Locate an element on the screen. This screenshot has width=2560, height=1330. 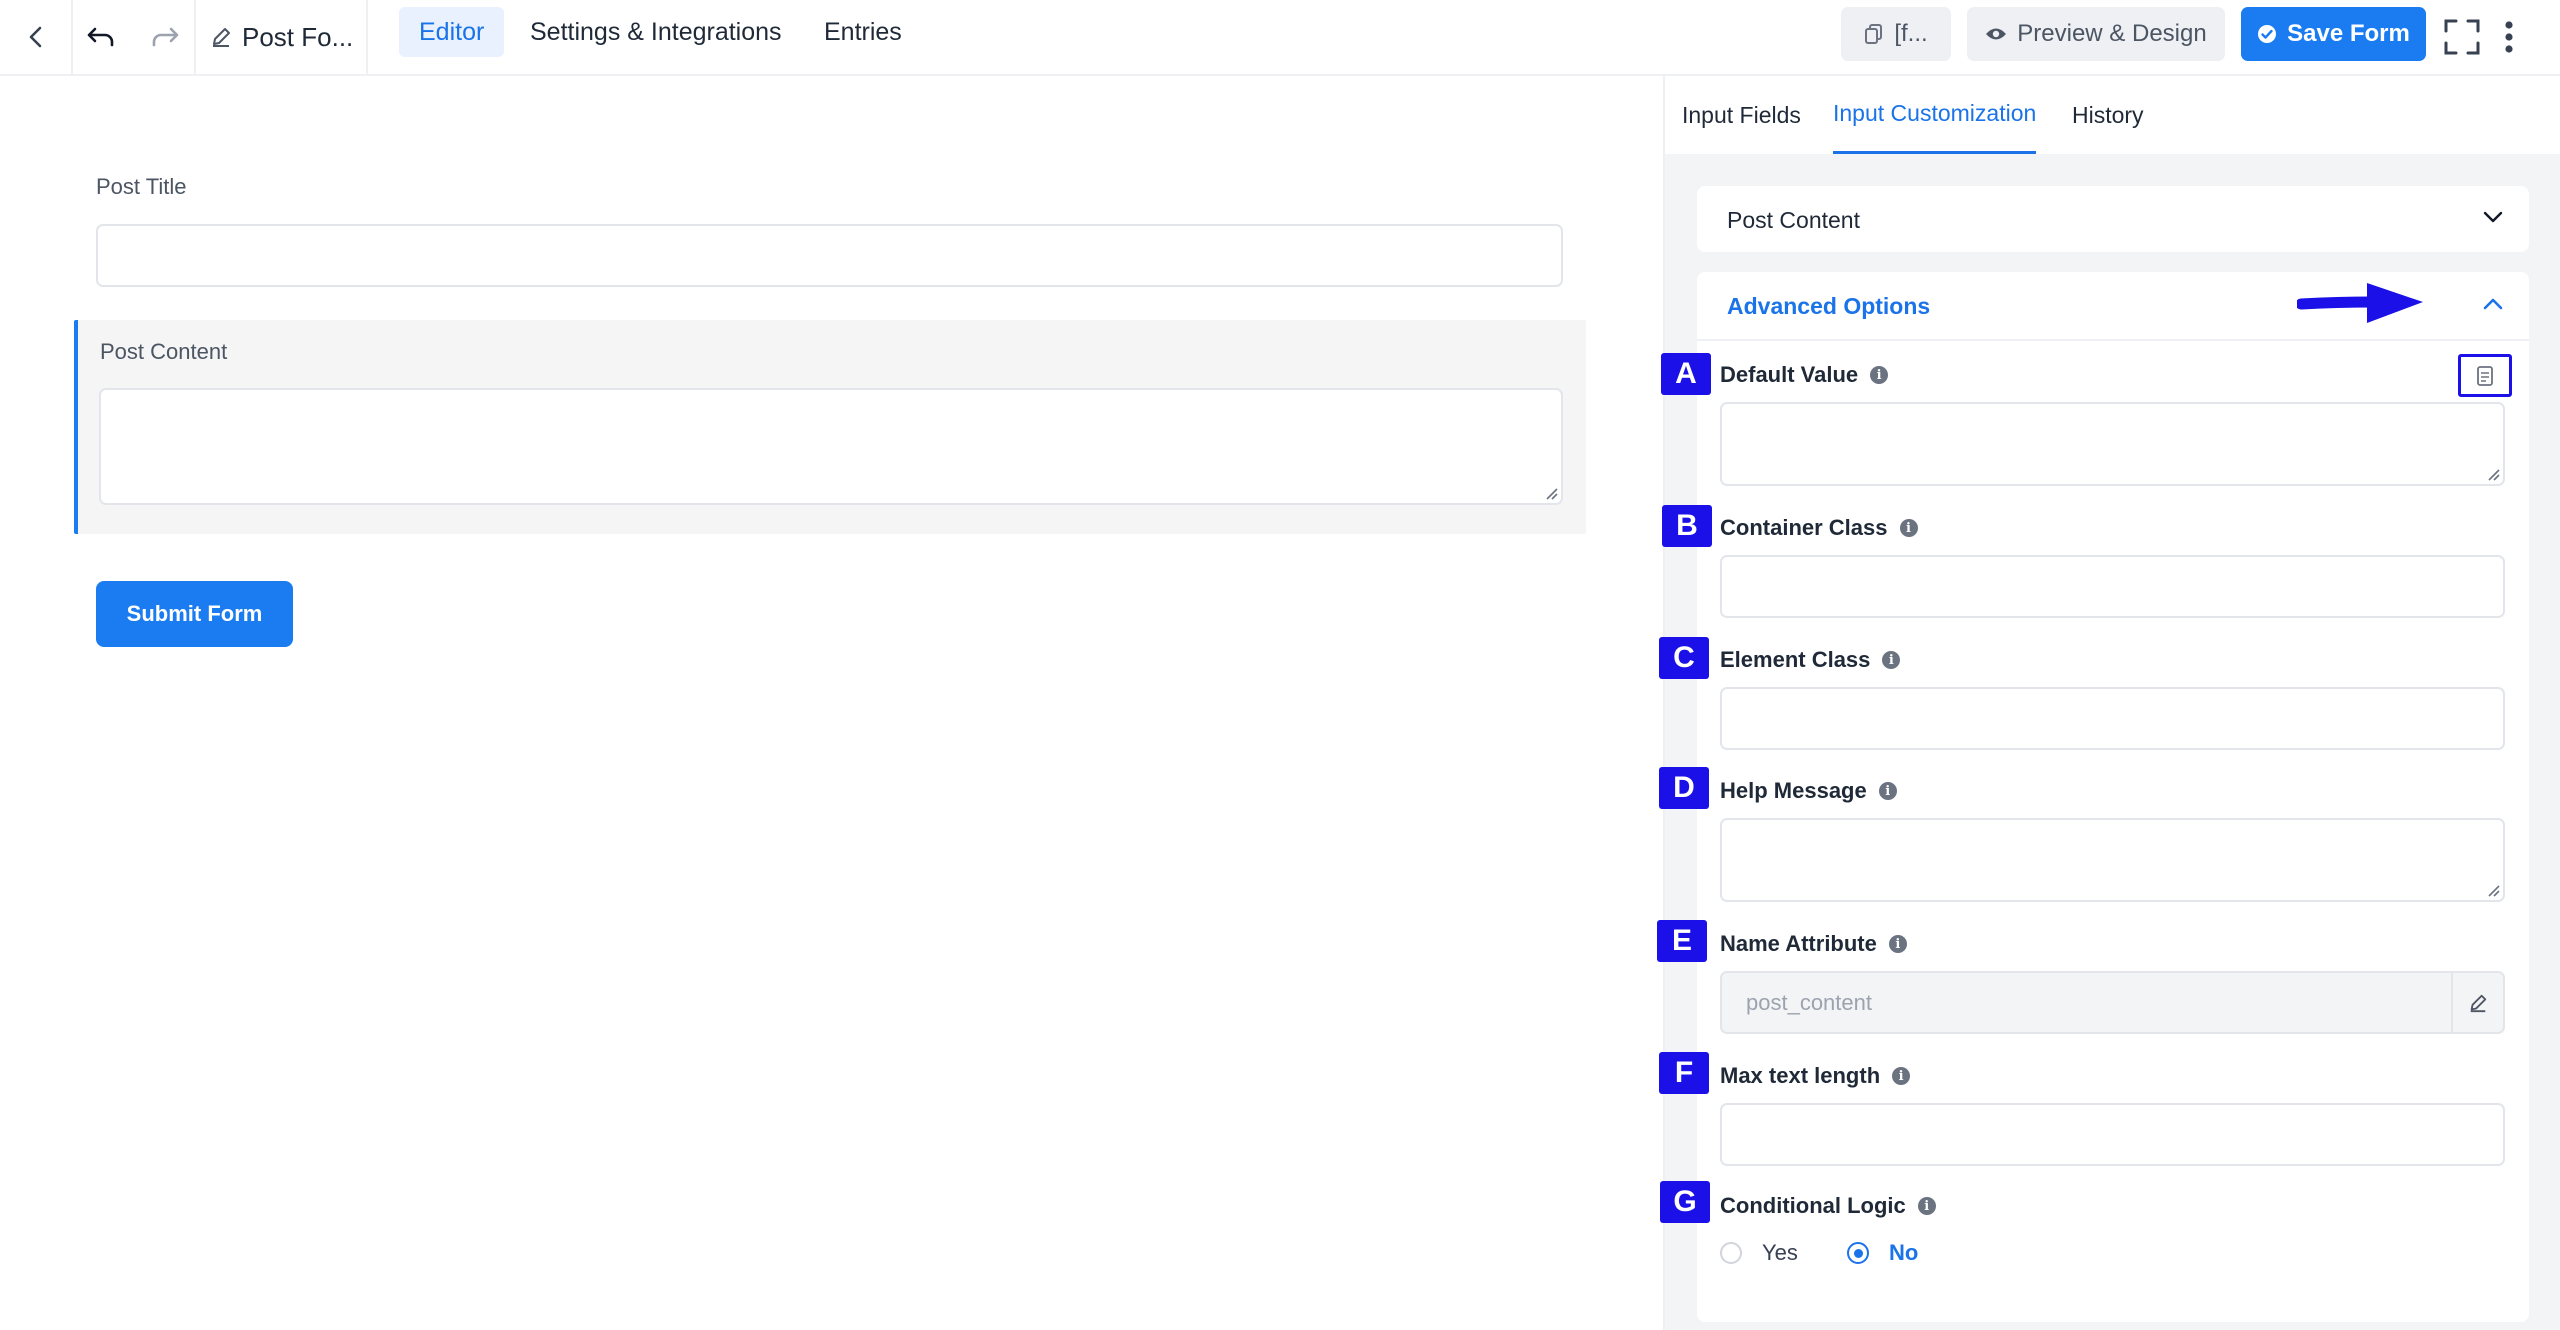
element-class-label: Element Class i is located at coordinates (1810, 660).